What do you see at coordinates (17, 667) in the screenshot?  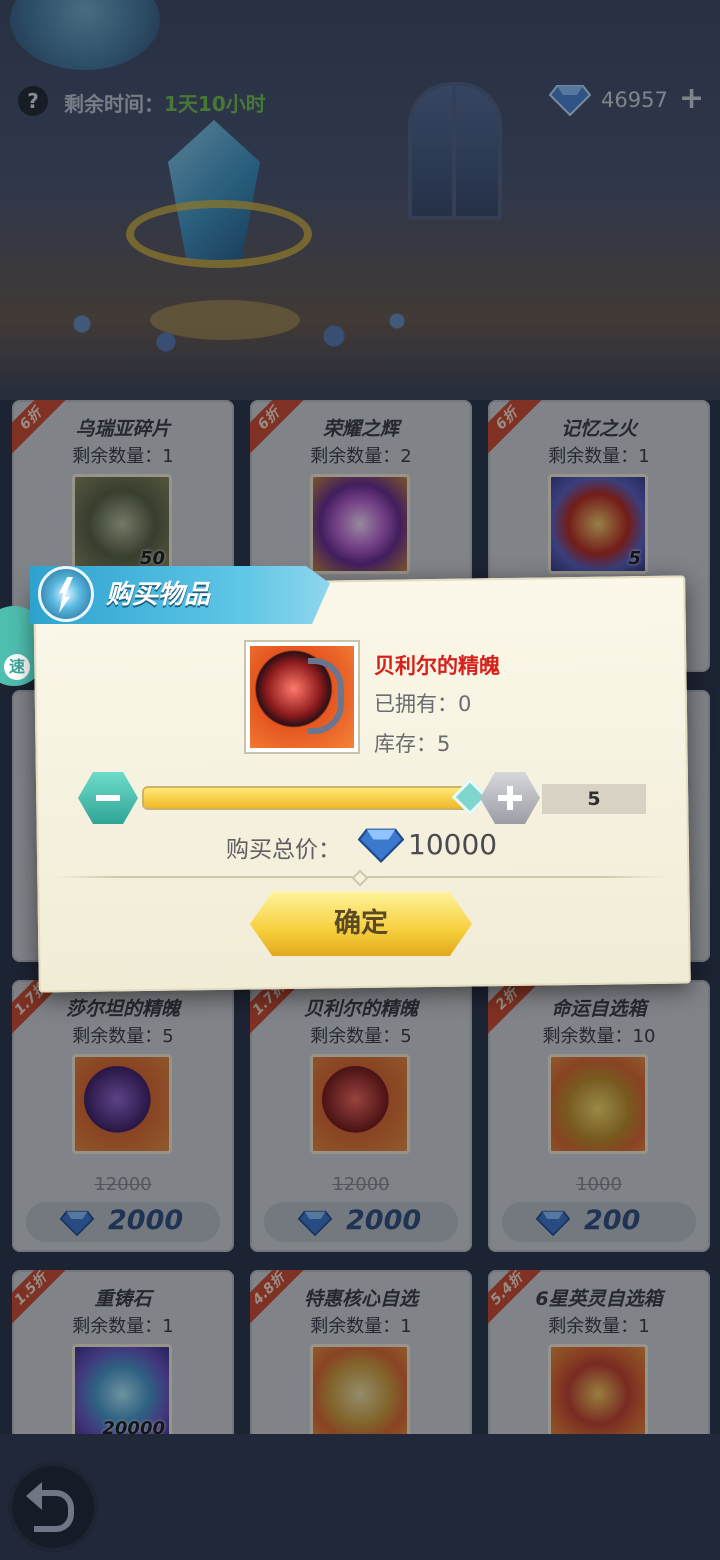 I see `speed-badge-label: 速` at bounding box center [17, 667].